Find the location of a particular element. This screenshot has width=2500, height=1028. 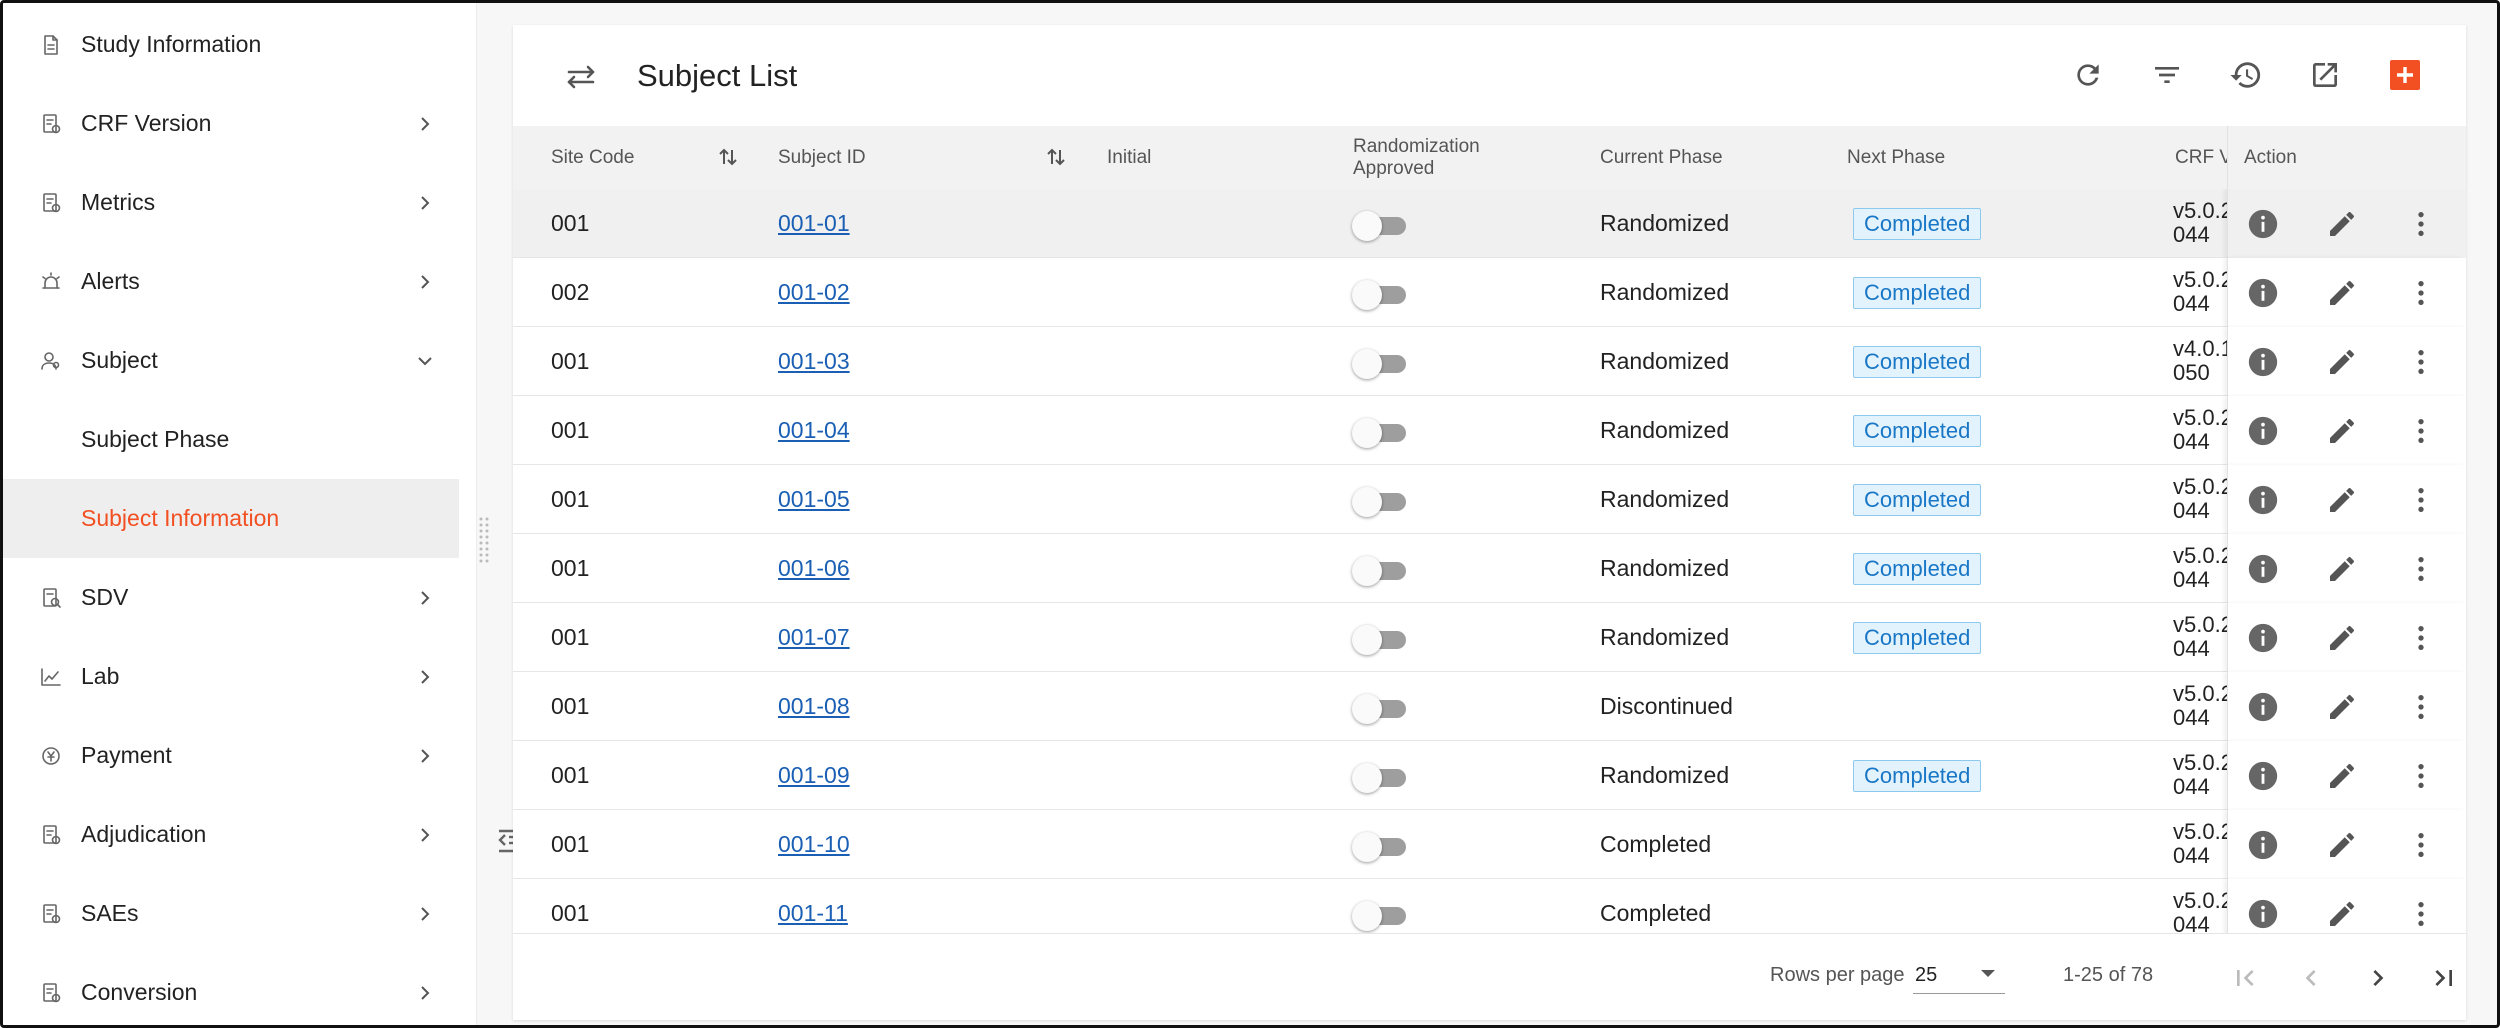

current-phase-cell: Randomized is located at coordinates (1665, 637).